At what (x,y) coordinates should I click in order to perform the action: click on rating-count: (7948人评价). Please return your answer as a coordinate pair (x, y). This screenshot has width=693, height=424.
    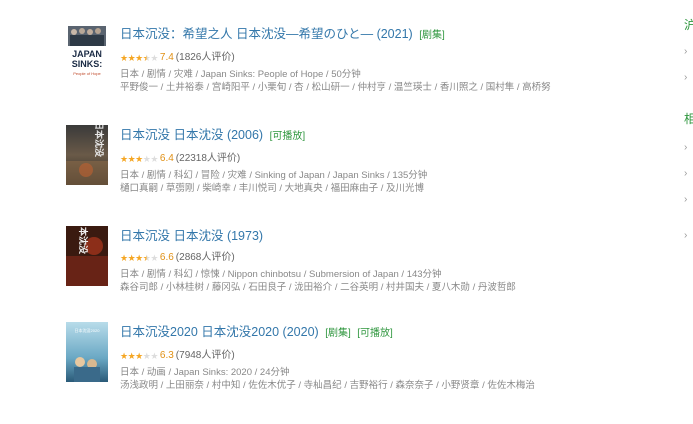
    Looking at the image, I should click on (205, 355).